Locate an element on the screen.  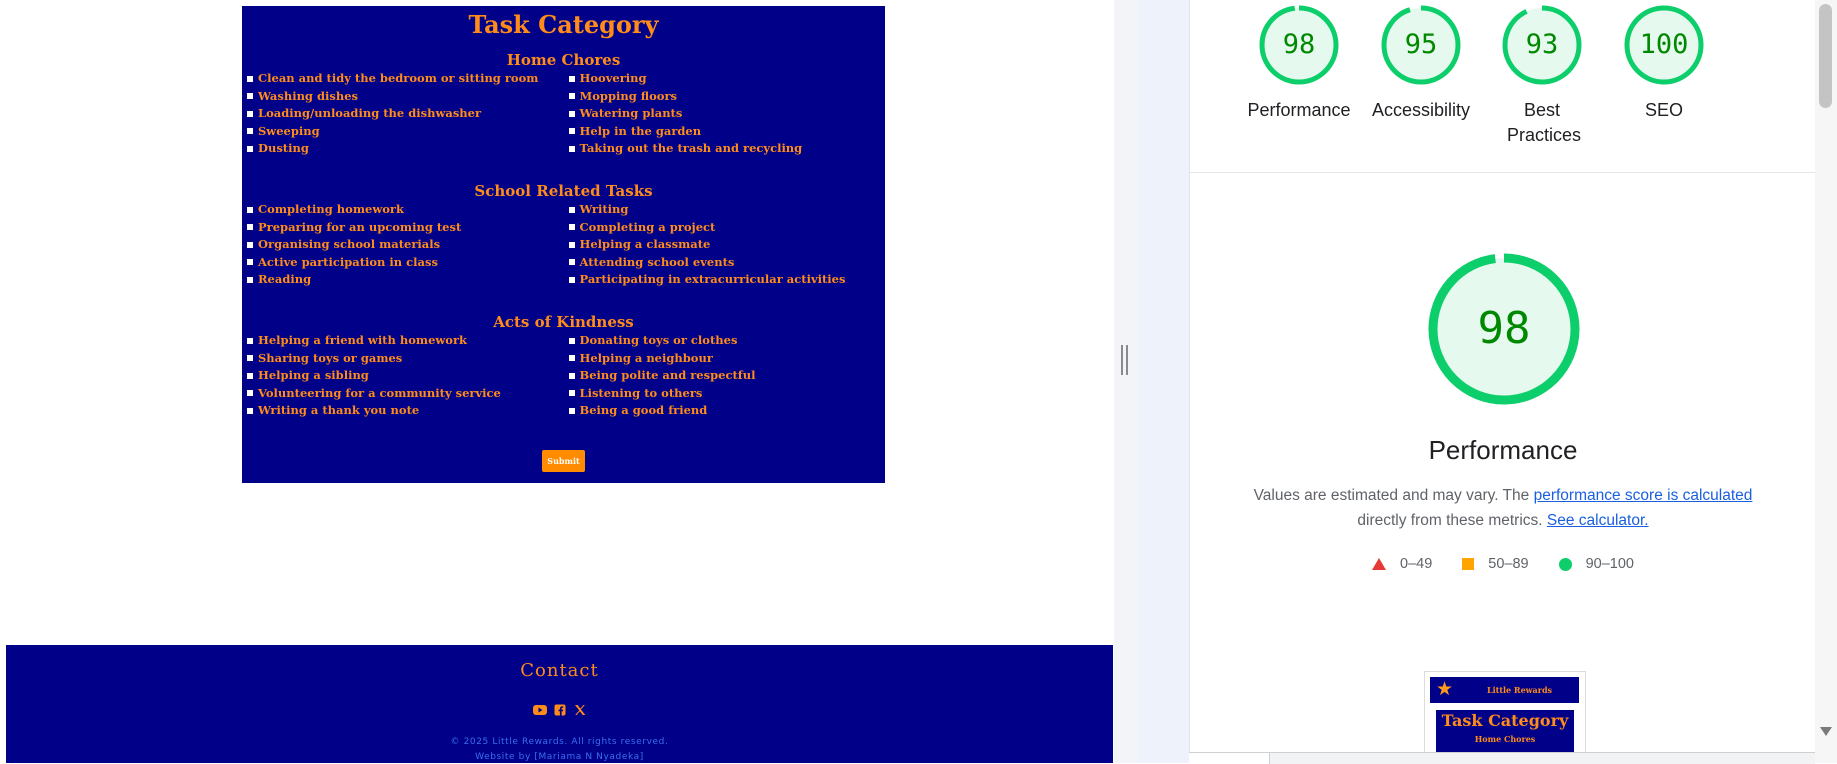
score-calculated-link: performance score is calculated is located at coordinates (1643, 495).